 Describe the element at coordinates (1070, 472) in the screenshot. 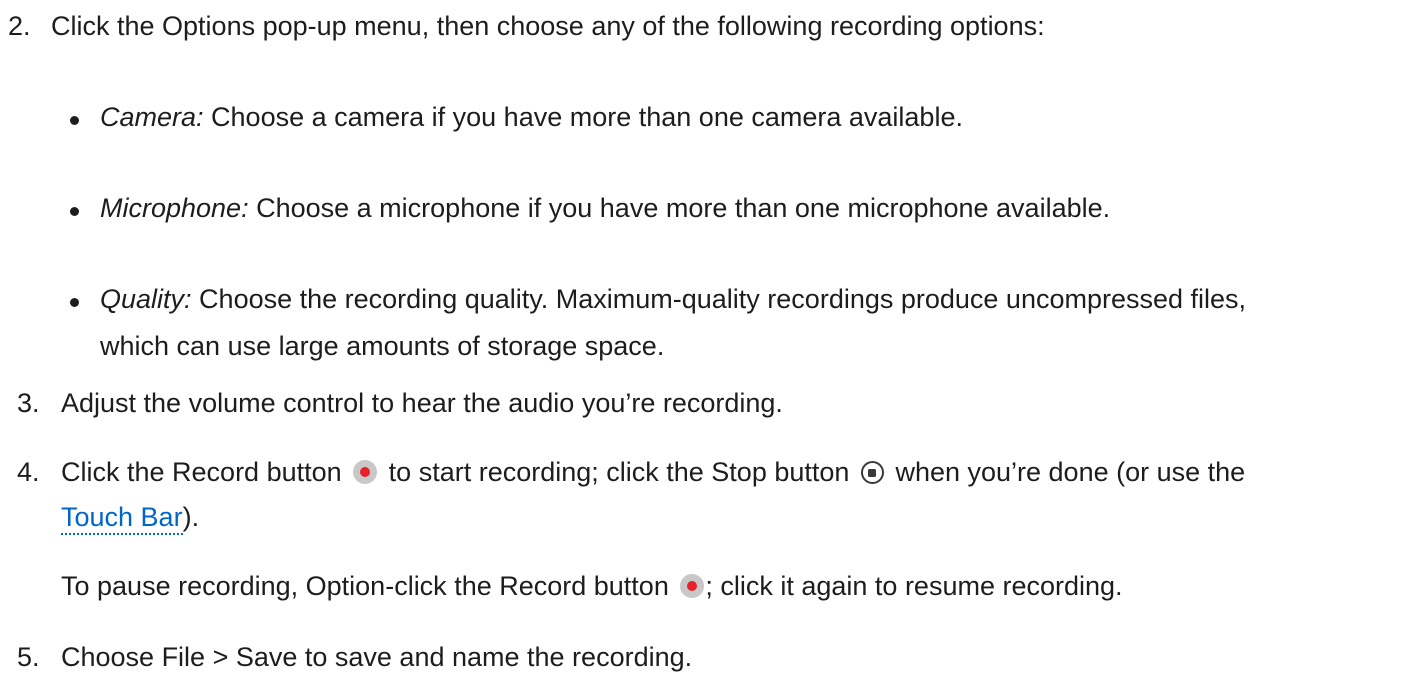

I see `step-text-part: when you’re done (or use the` at that location.